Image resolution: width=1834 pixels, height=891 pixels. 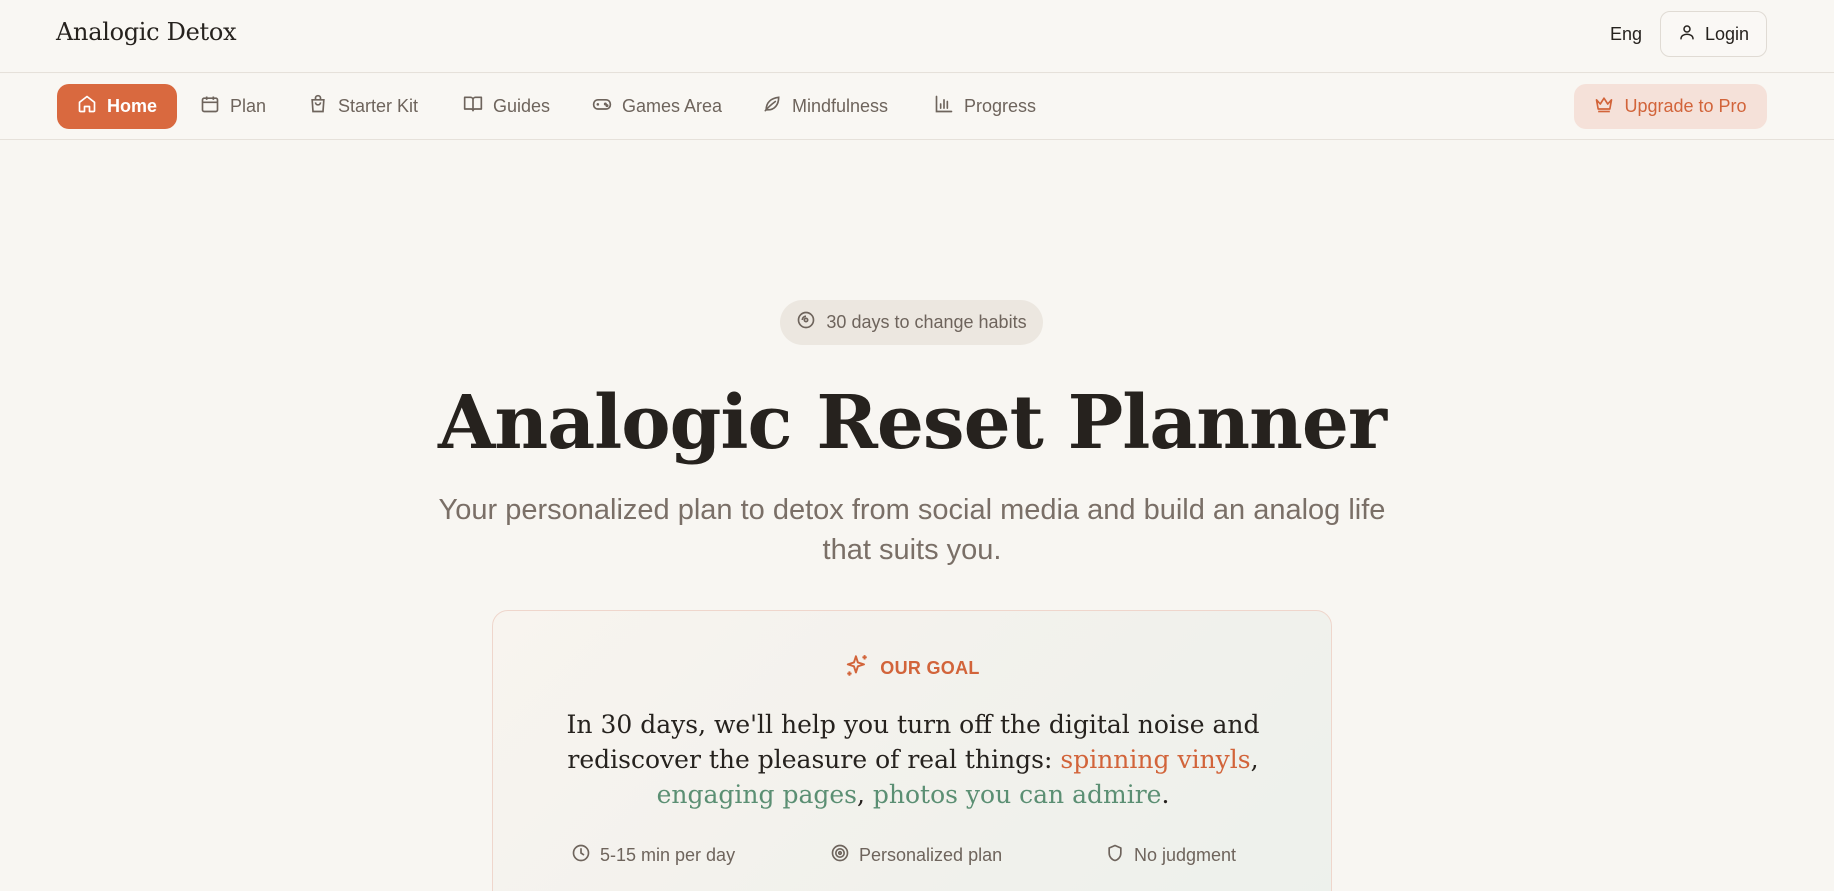 I want to click on badge-label: 30 days to change habits, so click(x=926, y=322).